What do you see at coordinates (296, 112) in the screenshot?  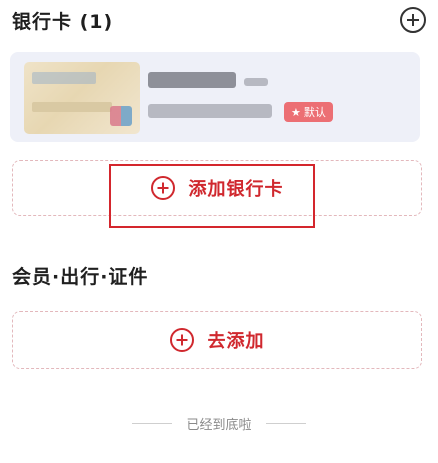 I see `star-icon: ★` at bounding box center [296, 112].